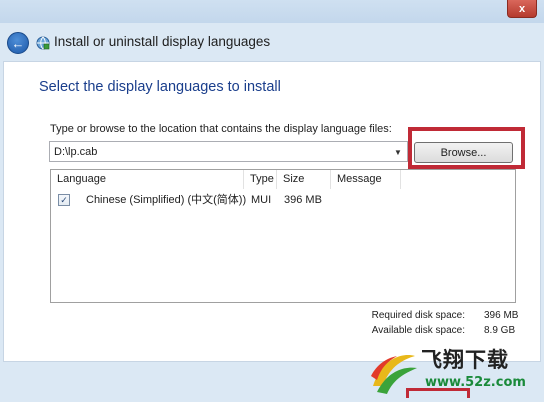  I want to click on column-header-message: Message, so click(366, 179).